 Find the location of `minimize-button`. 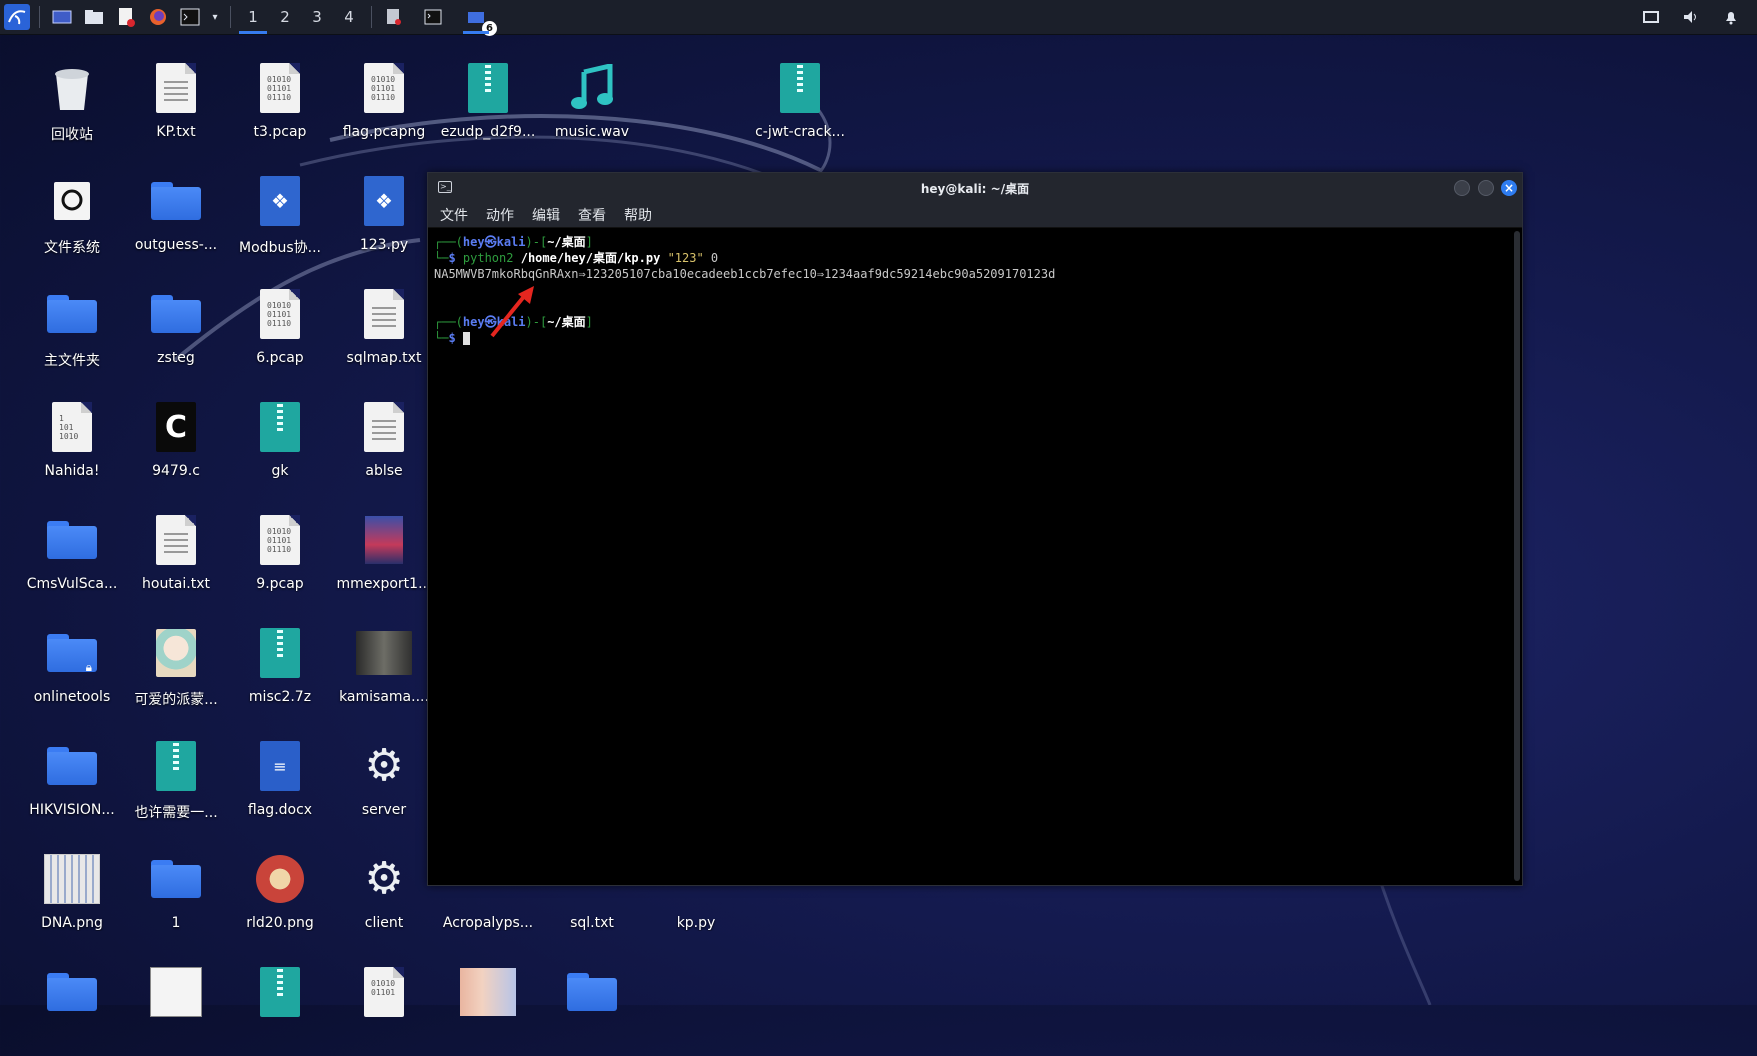

minimize-button is located at coordinates (1462, 188).